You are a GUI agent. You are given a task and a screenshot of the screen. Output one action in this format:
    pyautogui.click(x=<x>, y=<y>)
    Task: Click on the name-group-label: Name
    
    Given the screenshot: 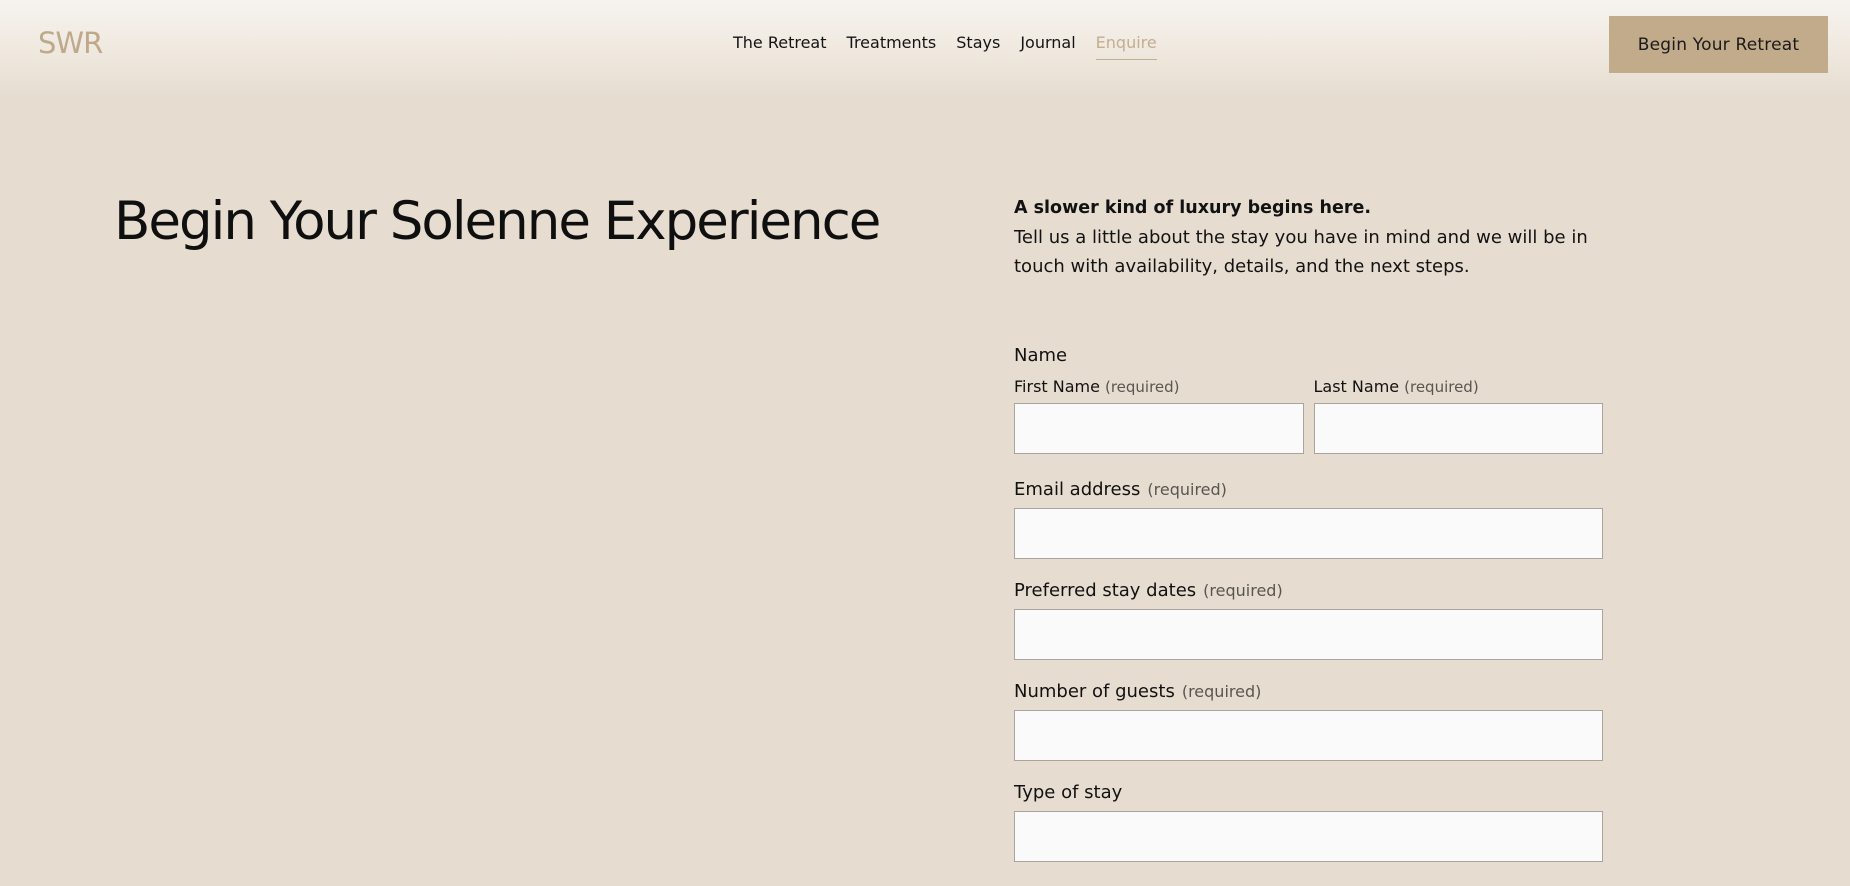 What is the action you would take?
    pyautogui.click(x=1041, y=355)
    